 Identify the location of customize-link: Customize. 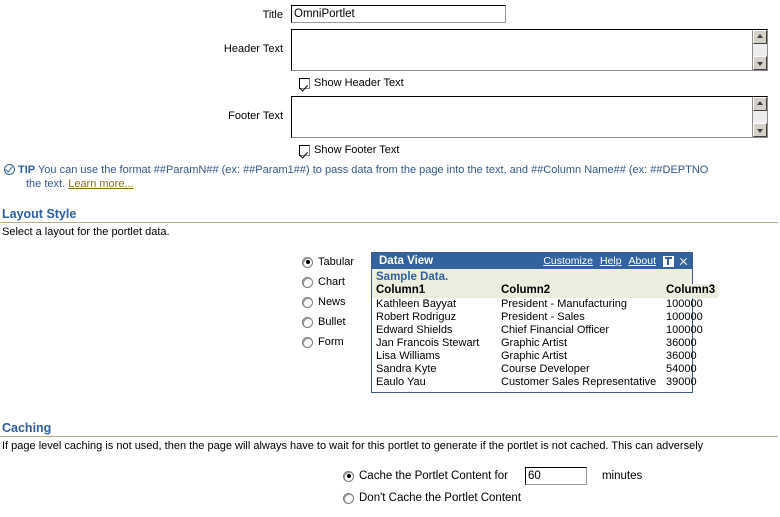
(568, 261).